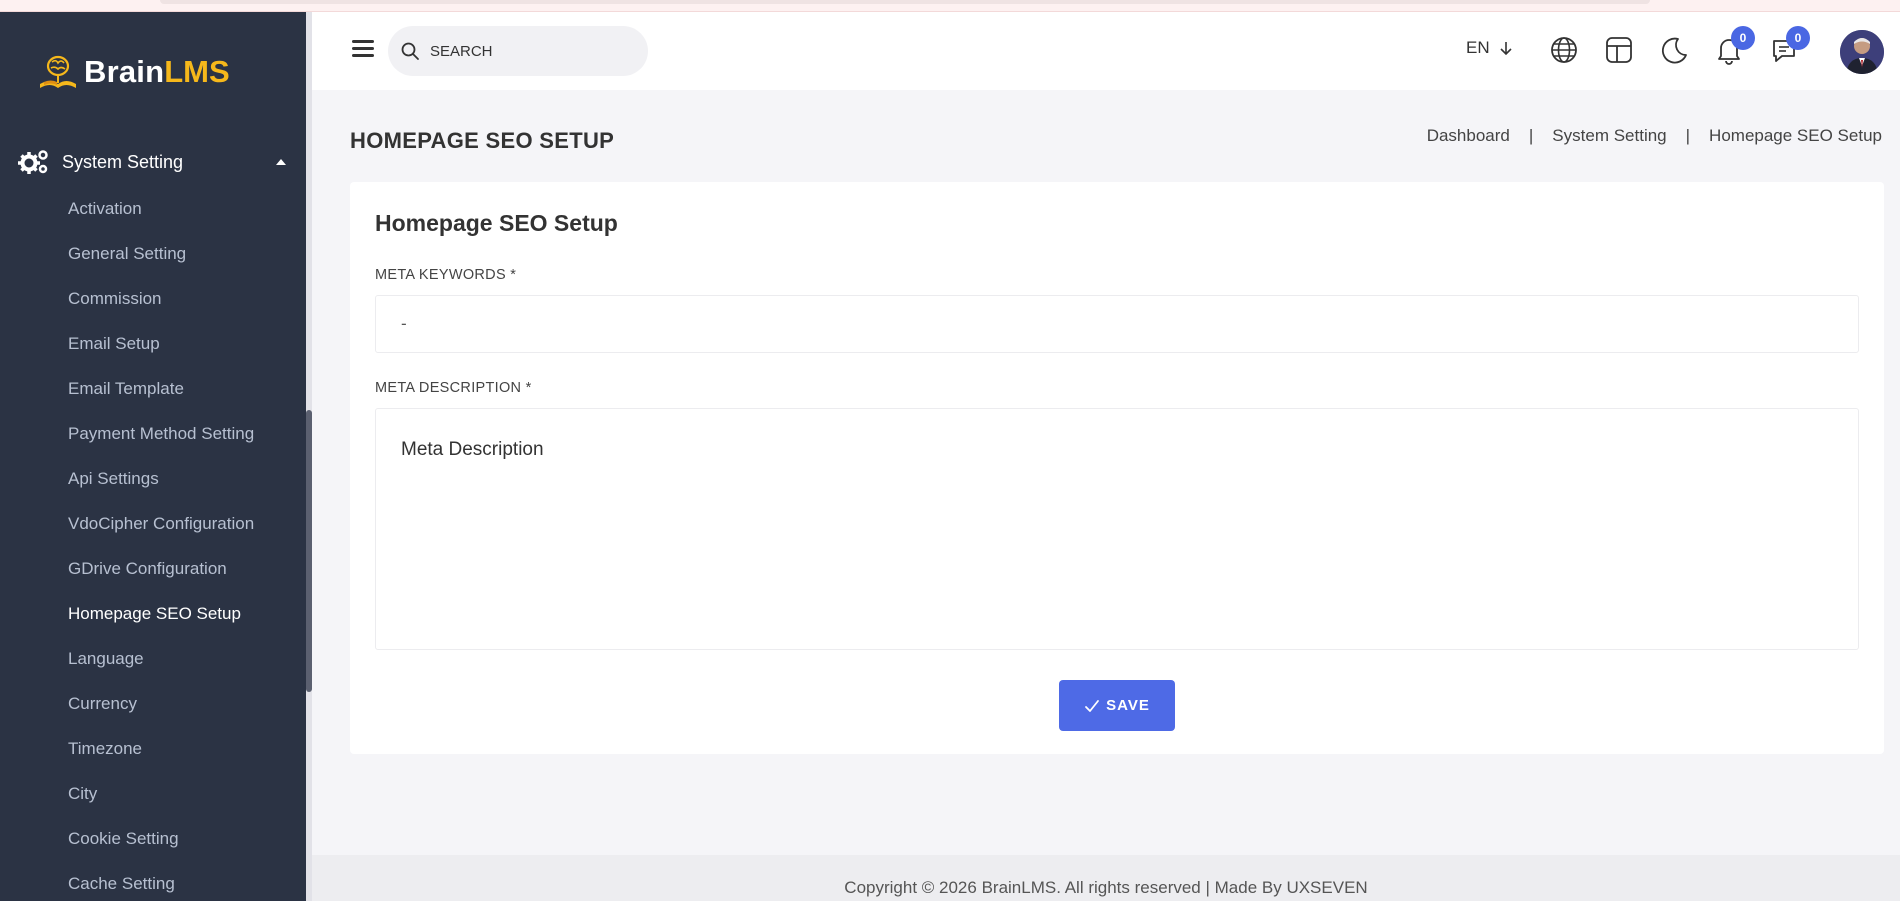 The width and height of the screenshot is (1900, 901). What do you see at coordinates (950, 6) in the screenshot?
I see `browser-top-stripe` at bounding box center [950, 6].